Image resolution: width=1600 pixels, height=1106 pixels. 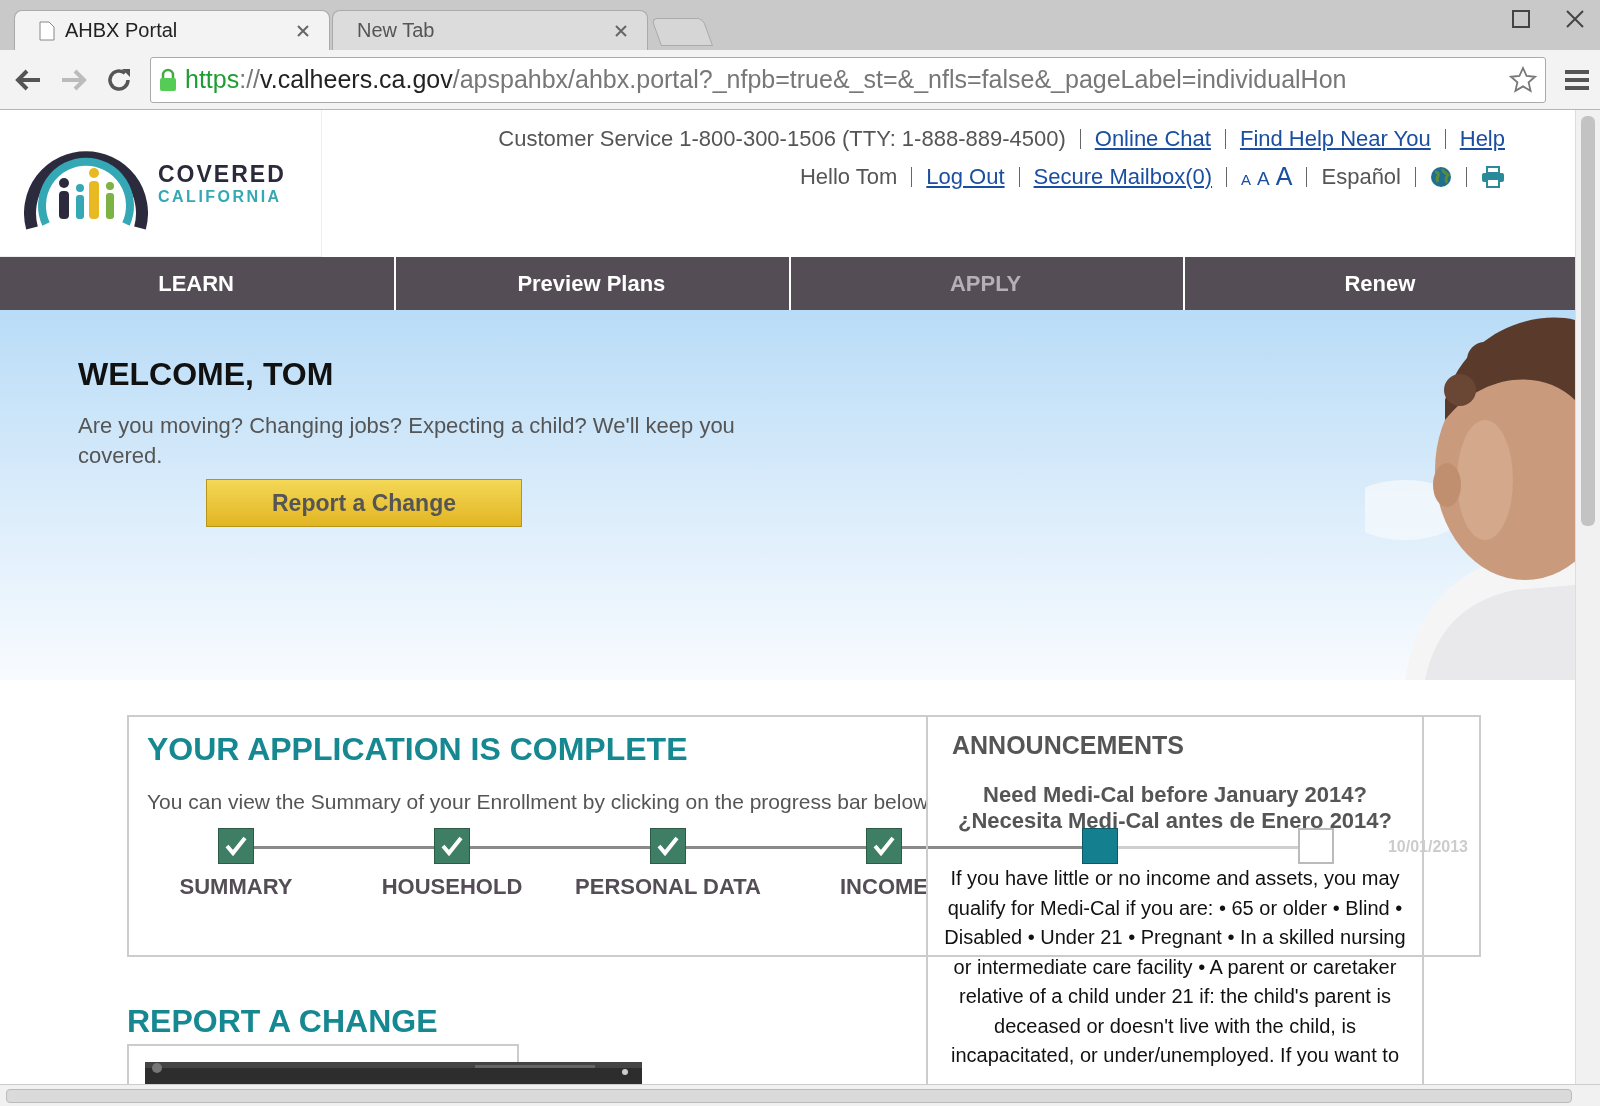 I want to click on browser-tab: AHBX Portal, so click(x=172, y=30).